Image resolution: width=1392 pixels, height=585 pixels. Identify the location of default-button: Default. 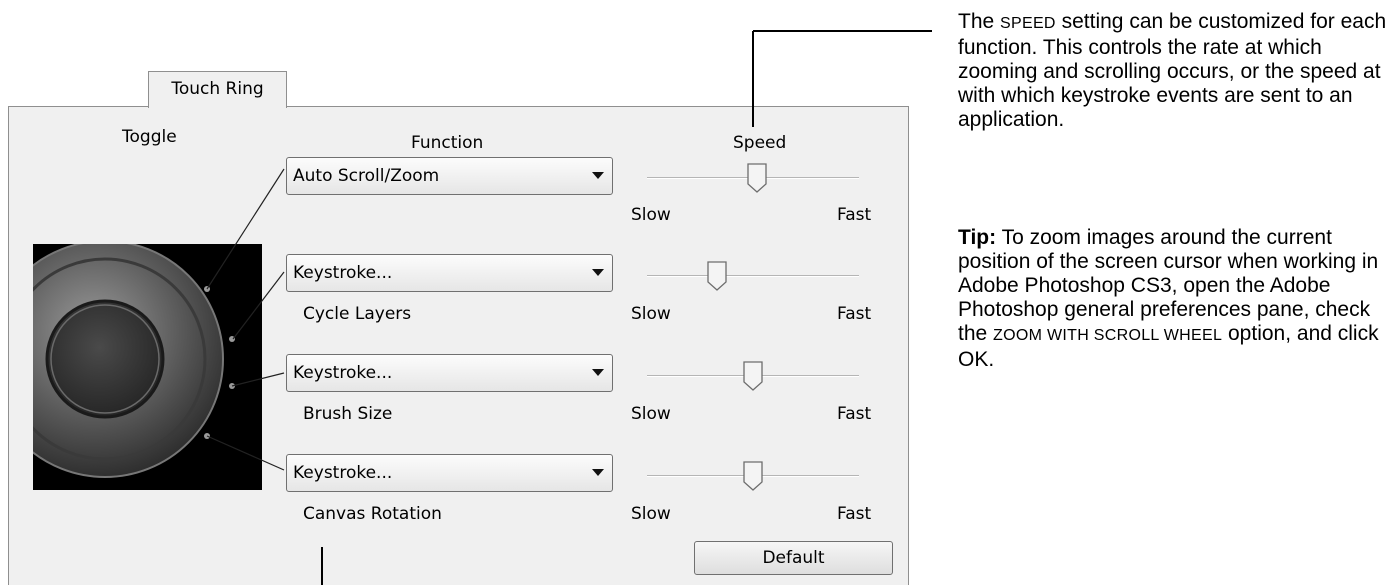
(793, 558).